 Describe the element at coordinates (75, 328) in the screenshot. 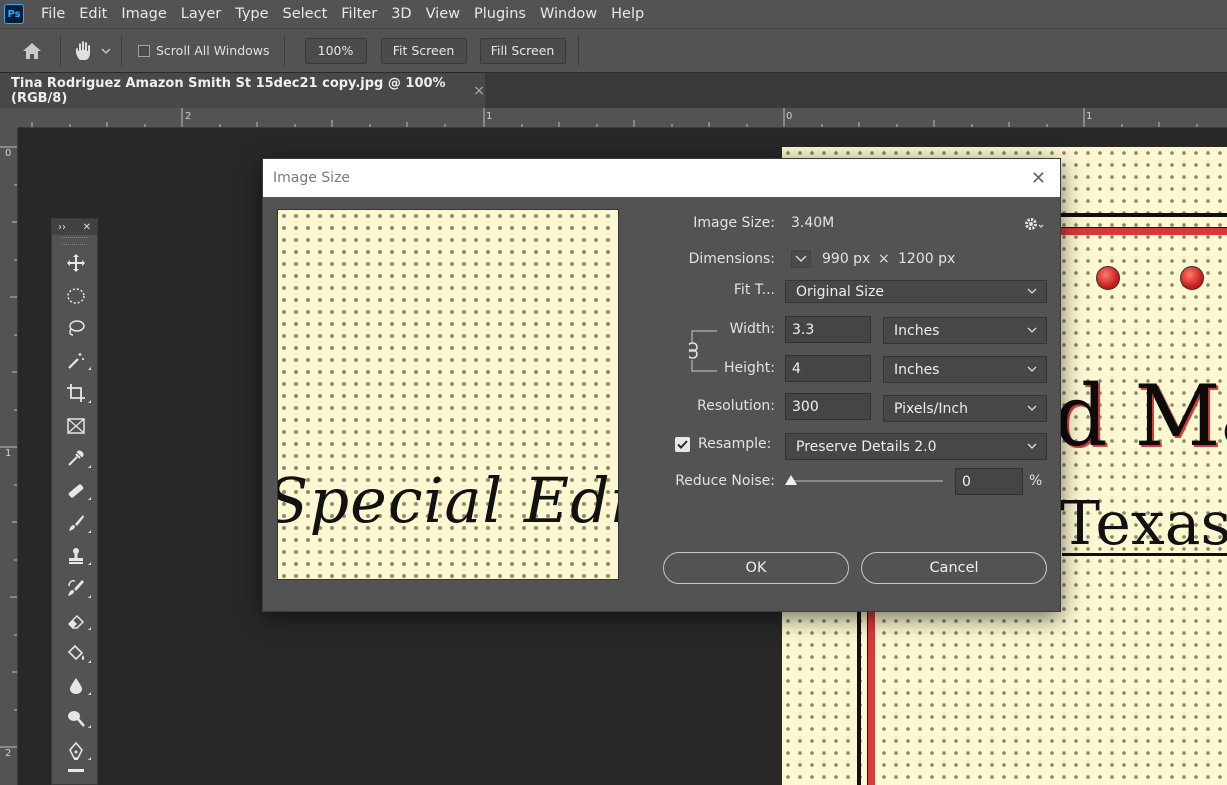

I see `lasso-tool-icon` at that location.